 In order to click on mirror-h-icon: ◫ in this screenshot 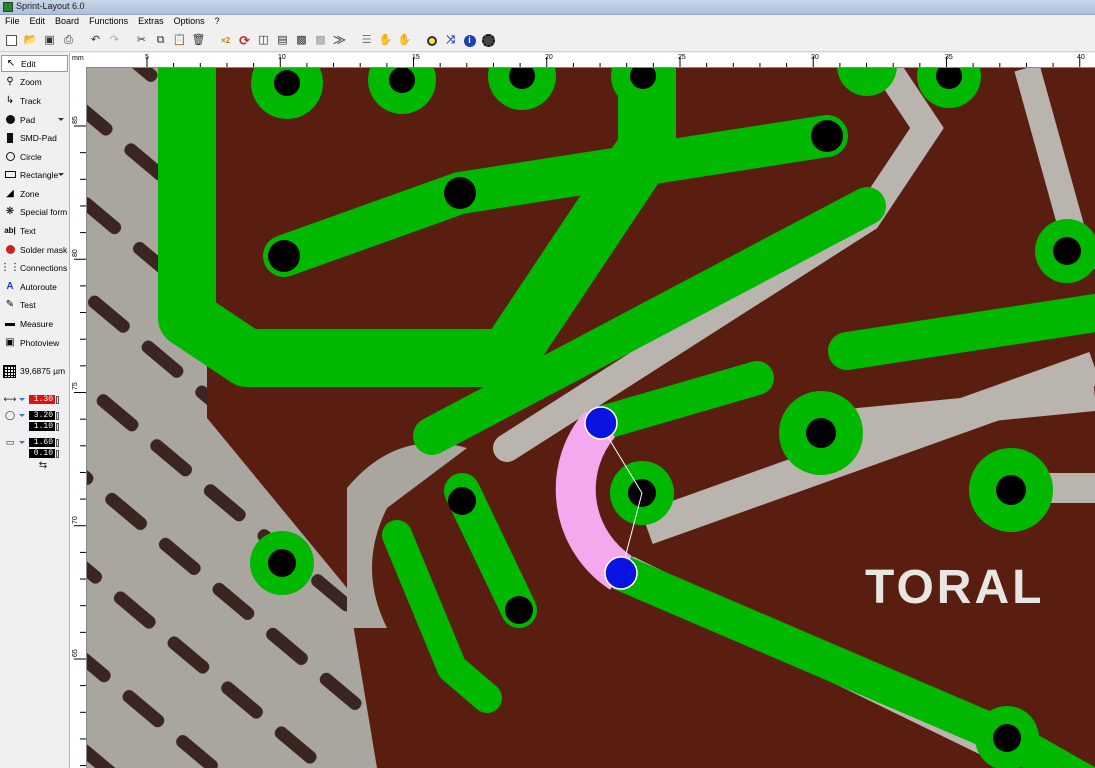, I will do `click(263, 40)`.